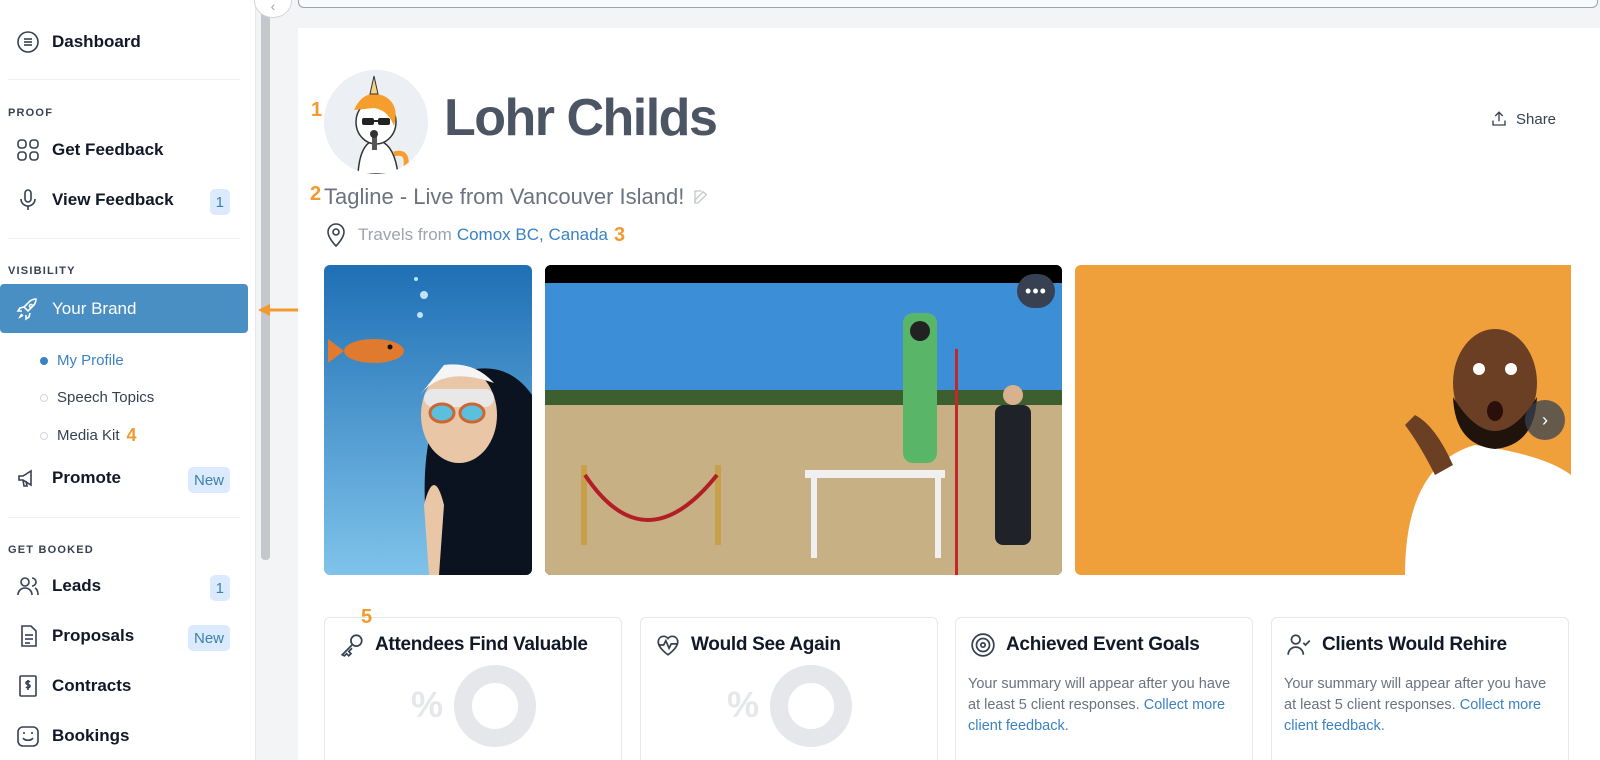 This screenshot has height=760, width=1600. Describe the element at coordinates (504, 196) in the screenshot. I see `tagline-text: Tagline - Live from Vancouver Island!` at that location.